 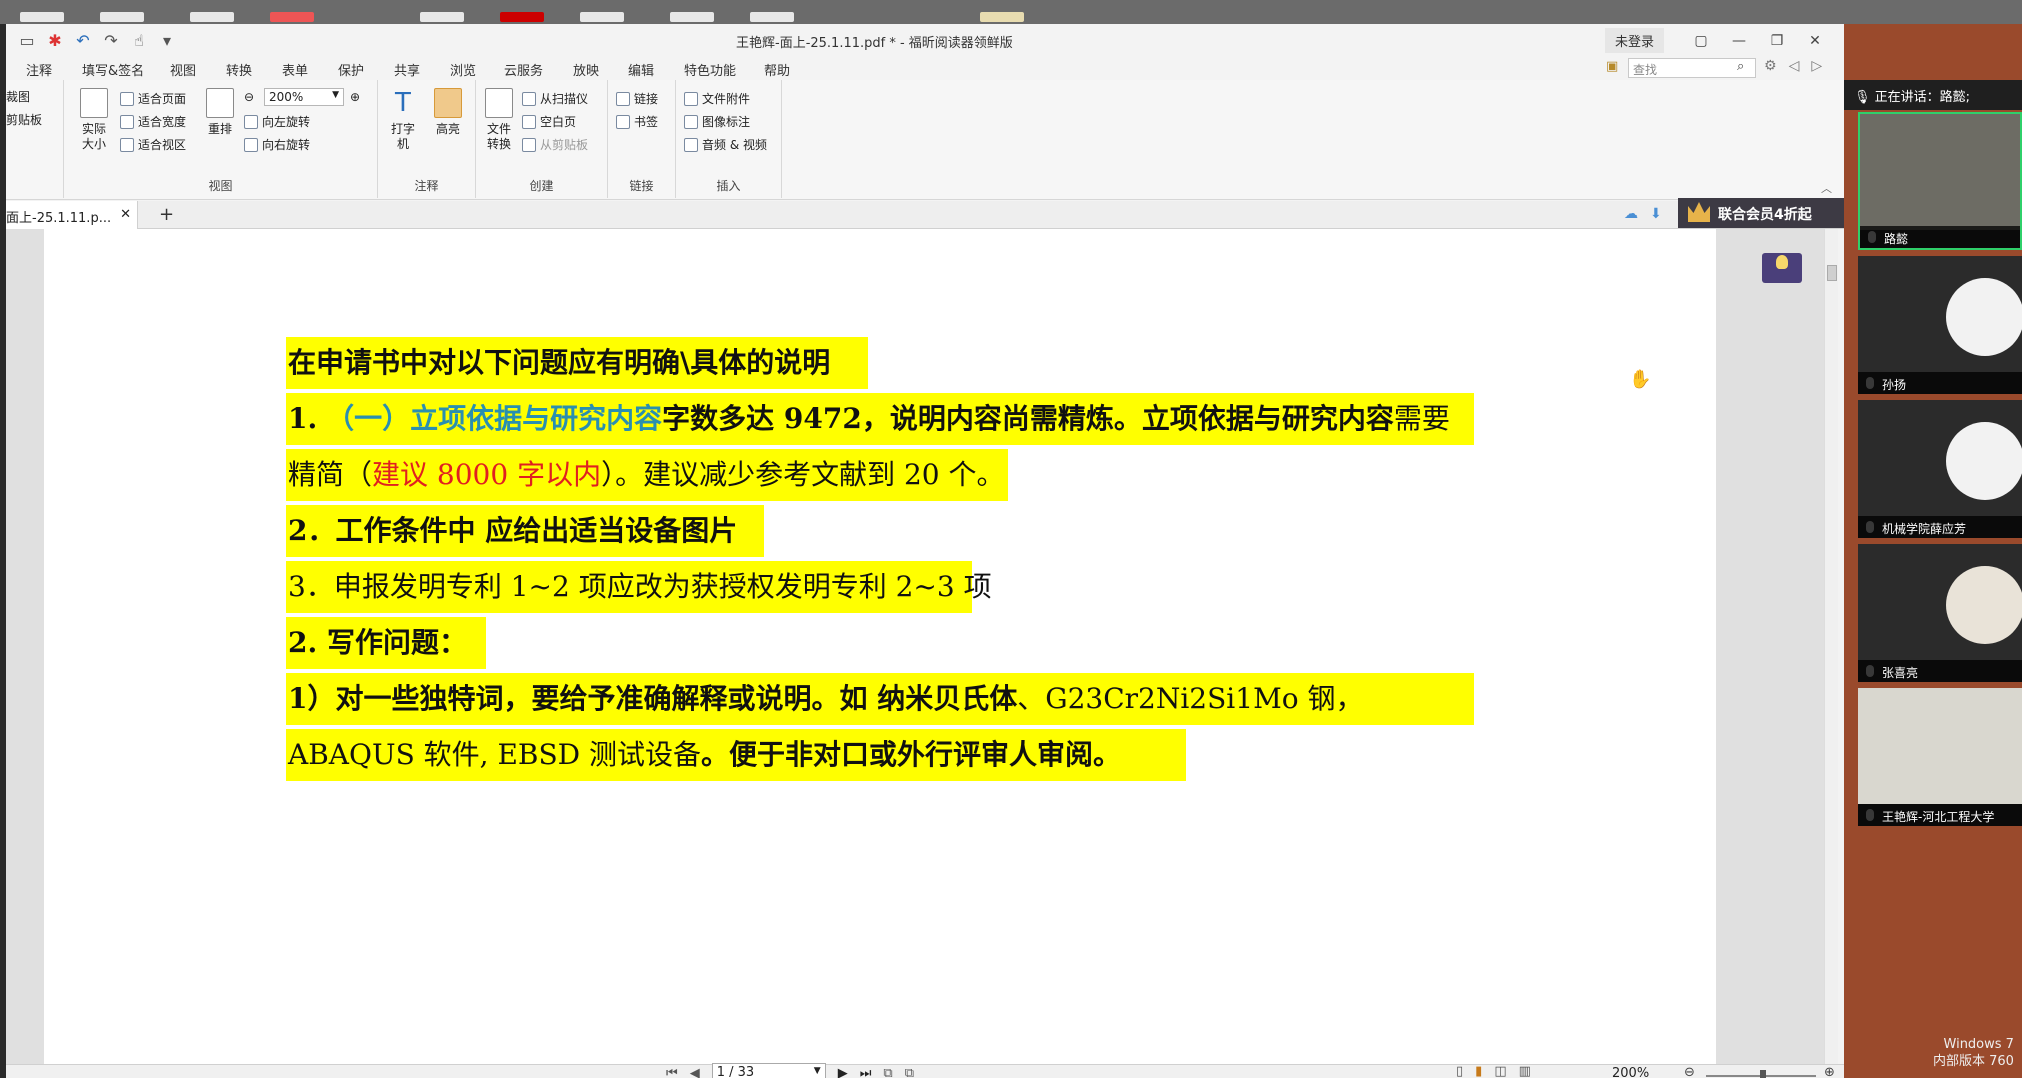 What do you see at coordinates (426, 186) in the screenshot?
I see `group-label-annotate: 注释` at bounding box center [426, 186].